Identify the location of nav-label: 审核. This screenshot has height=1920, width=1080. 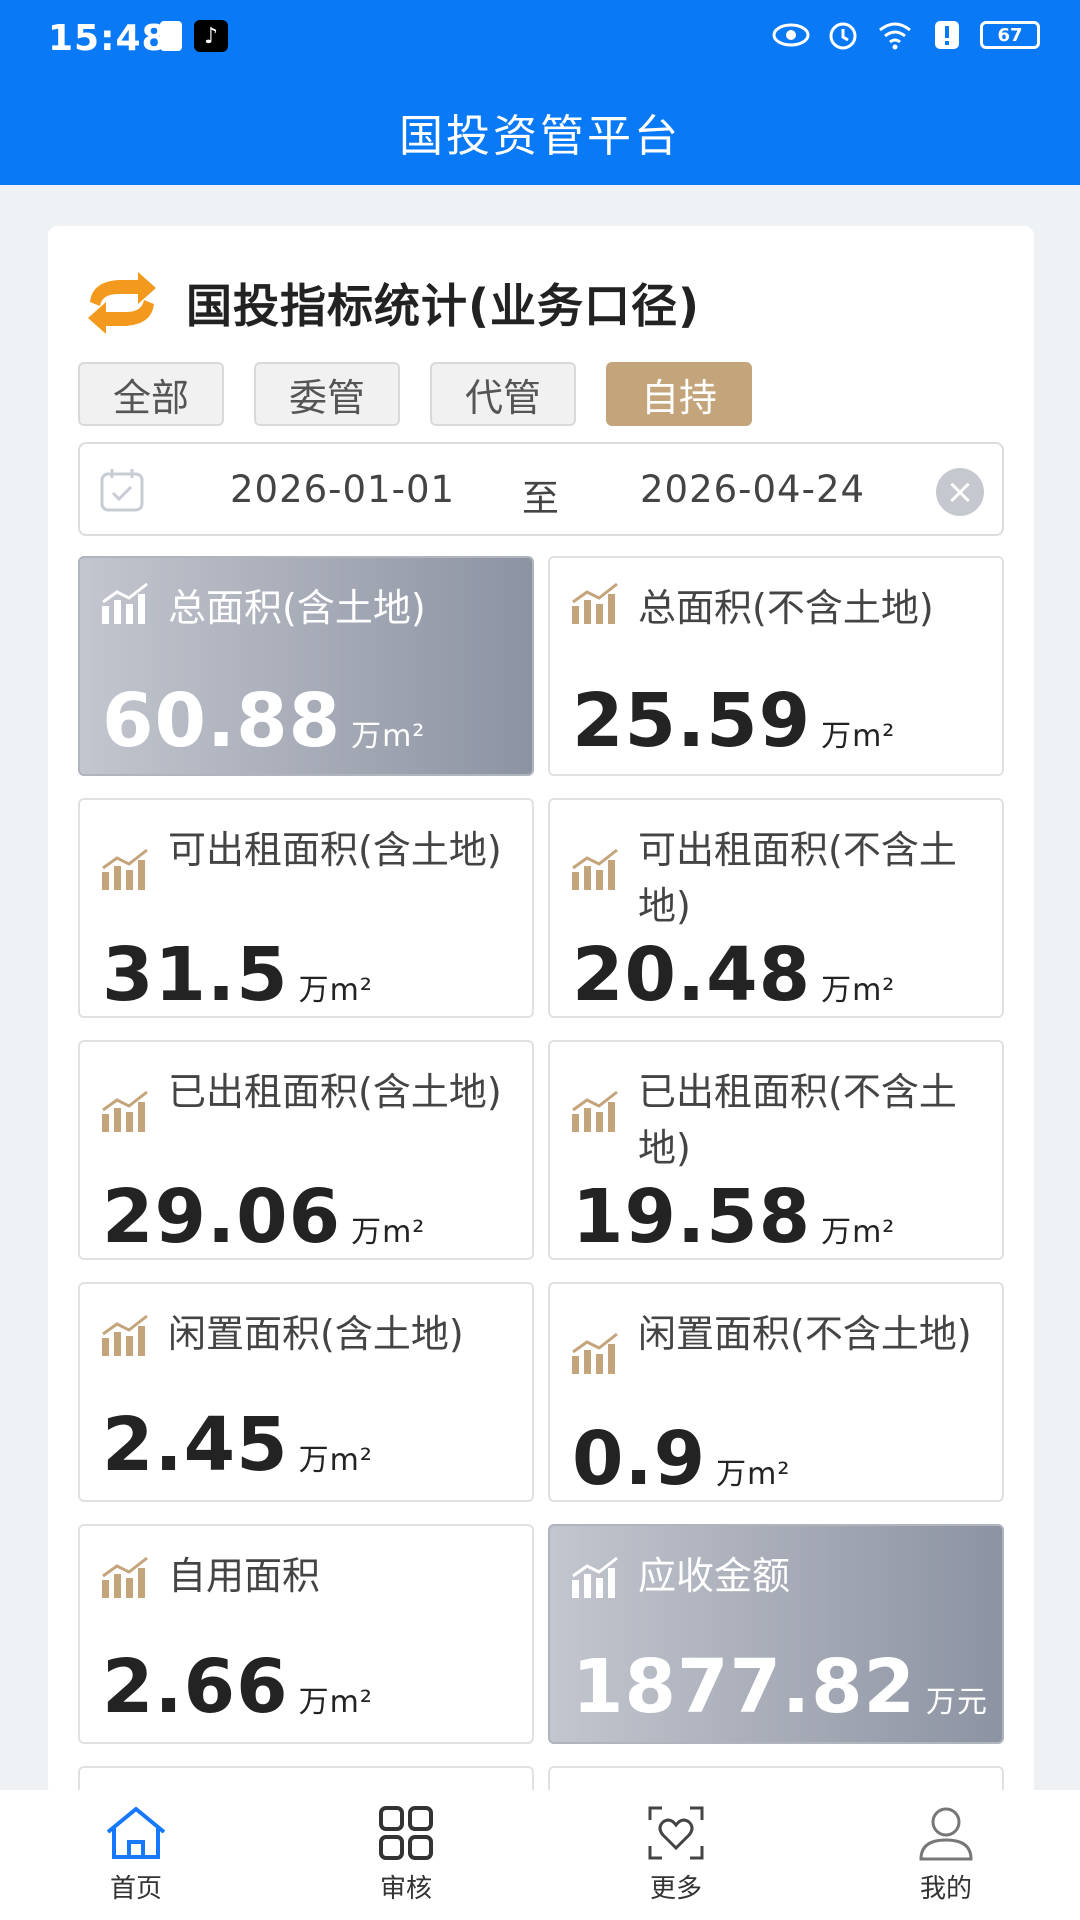
(405, 1889).